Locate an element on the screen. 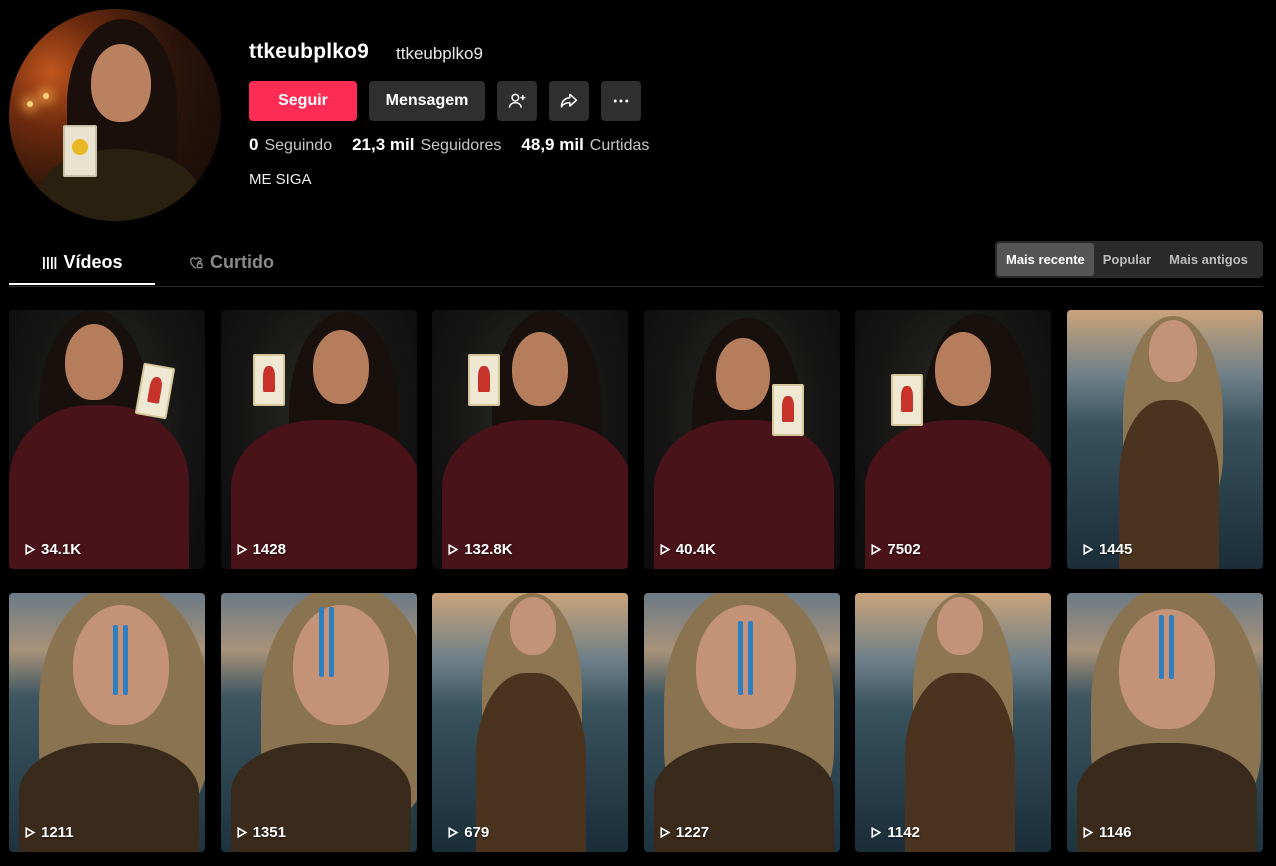 Image resolution: width=1276 pixels, height=866 pixels. view-count-value: 1142 is located at coordinates (903, 832).